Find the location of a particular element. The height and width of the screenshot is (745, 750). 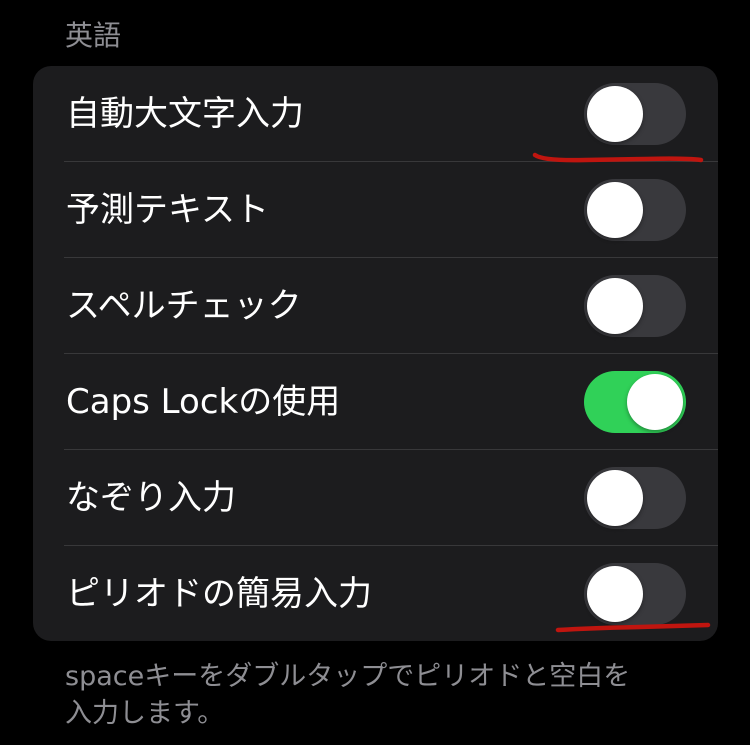

section-header: 英語 is located at coordinates (93, 35).